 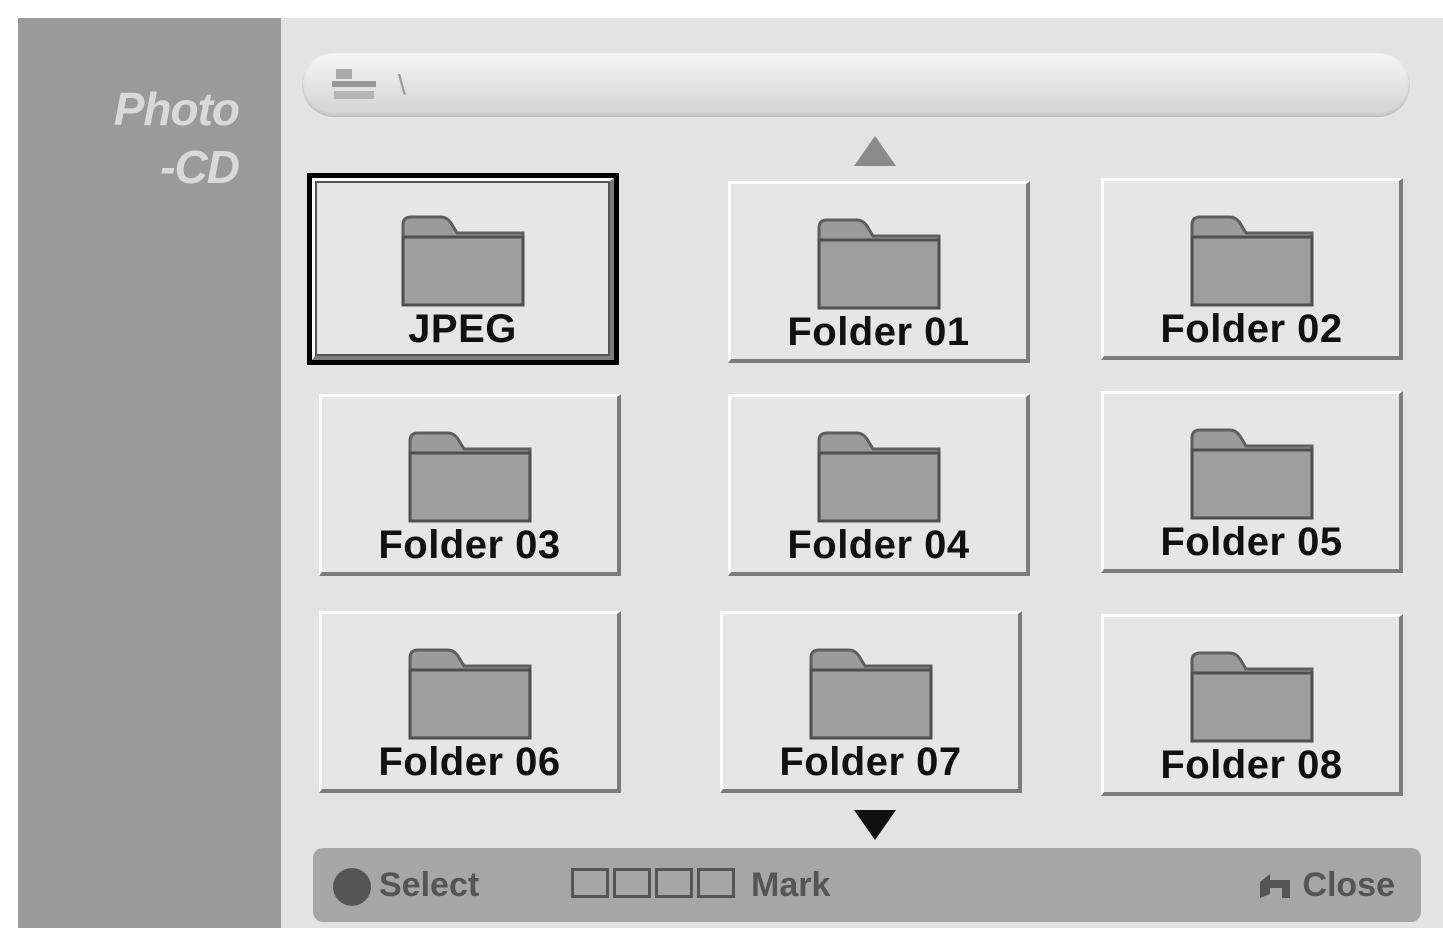 I want to click on color-keys-icon, so click(x=655, y=887).